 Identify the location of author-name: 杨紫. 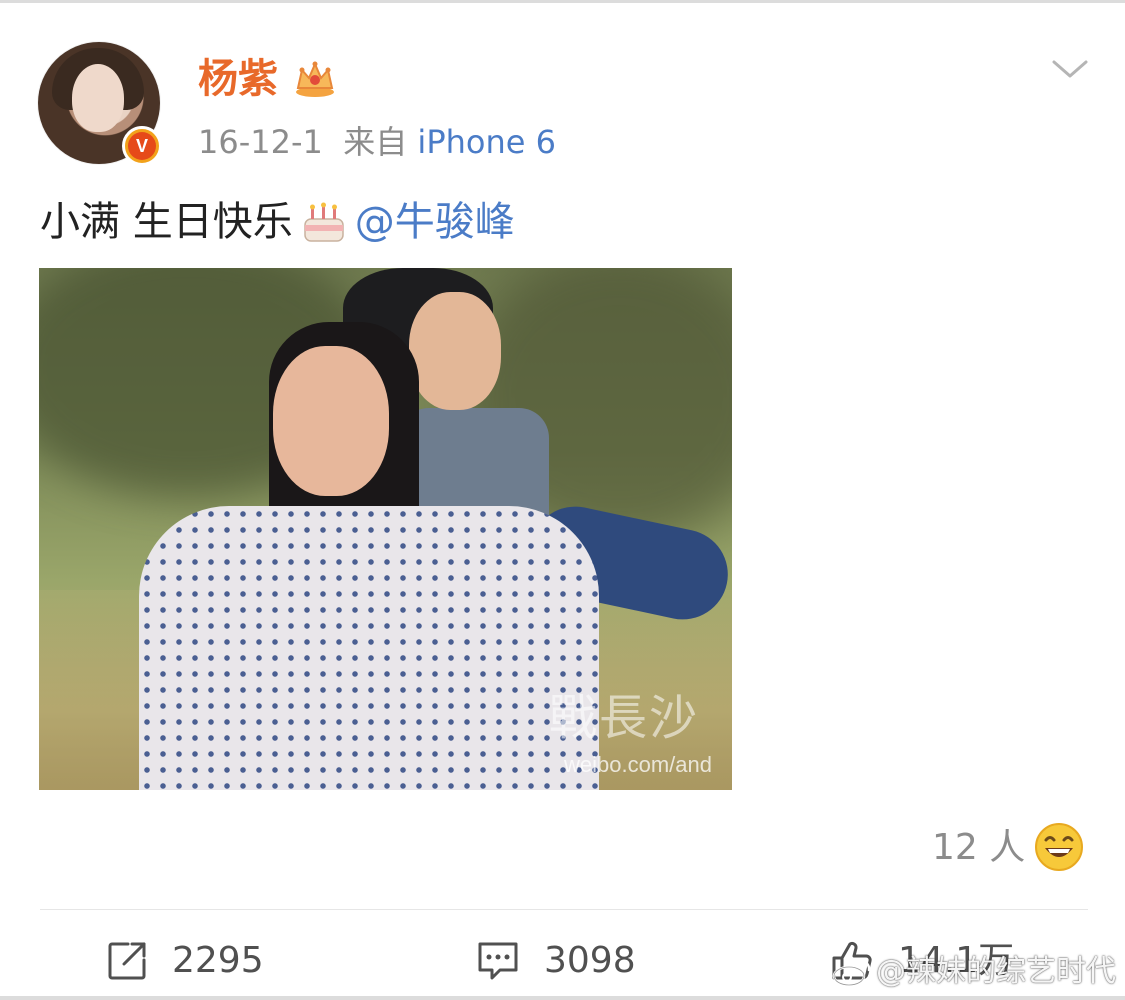
(238, 79).